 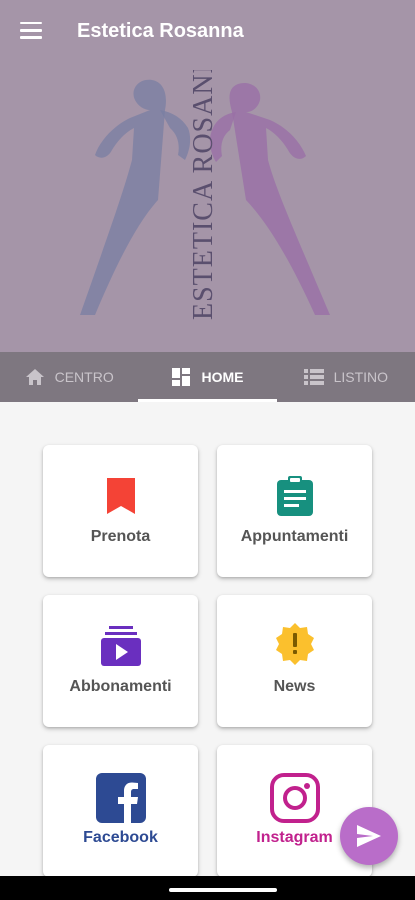 What do you see at coordinates (84, 377) in the screenshot?
I see `tab-centro-label: CENTRO` at bounding box center [84, 377].